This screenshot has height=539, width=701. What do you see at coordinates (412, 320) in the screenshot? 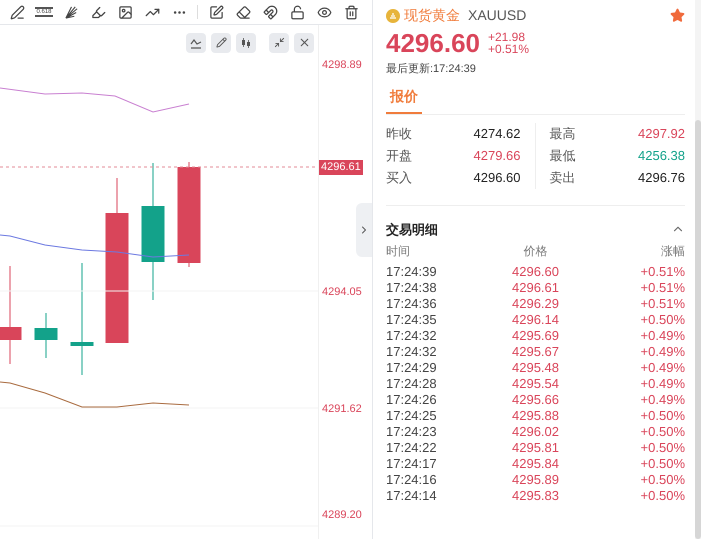
I see `trade-time: 17:24:35` at bounding box center [412, 320].